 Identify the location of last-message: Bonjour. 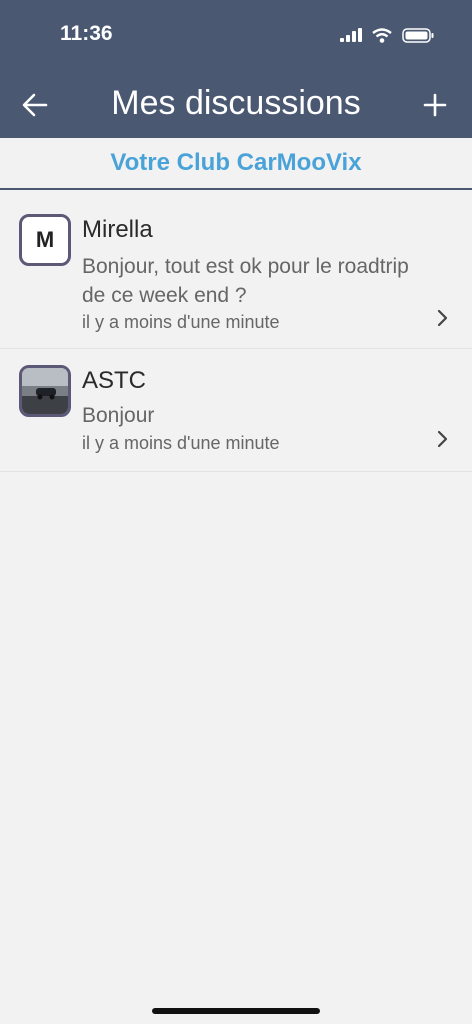
(118, 415).